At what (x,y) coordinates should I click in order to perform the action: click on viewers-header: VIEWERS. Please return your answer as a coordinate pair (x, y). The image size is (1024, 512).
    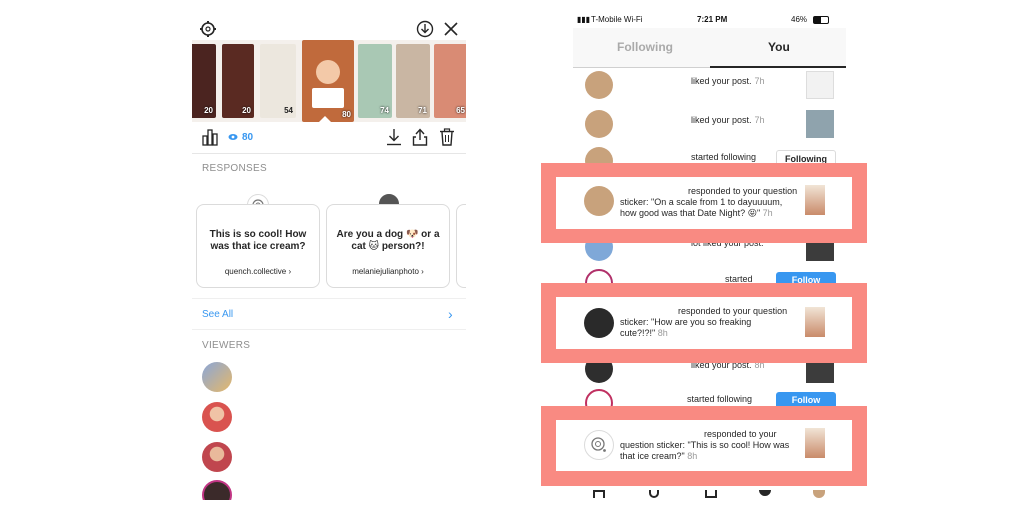
    Looking at the image, I should click on (226, 345).